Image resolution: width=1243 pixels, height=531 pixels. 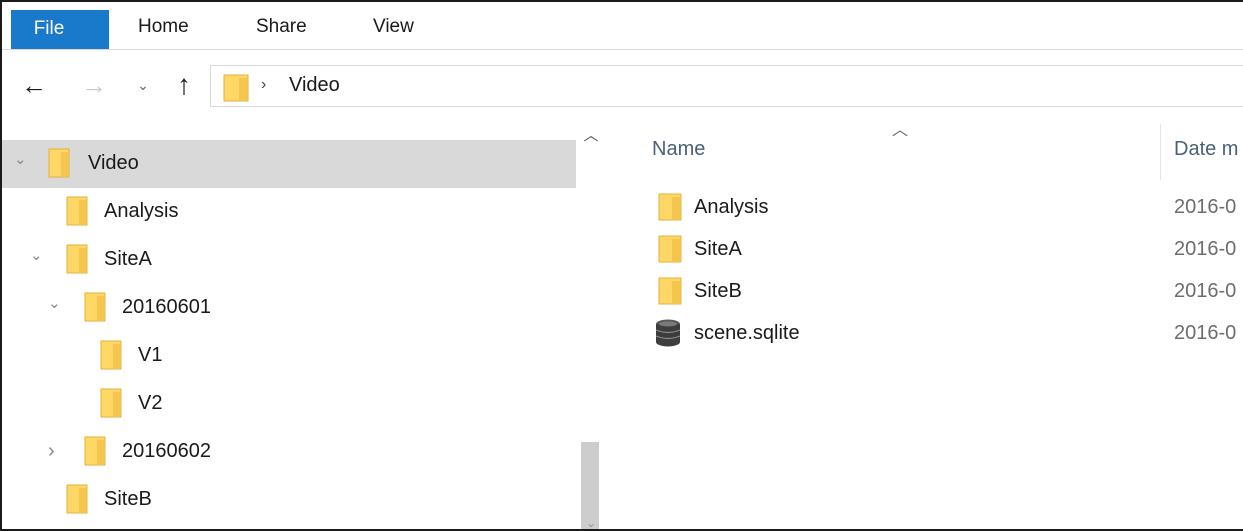 I want to click on list-item-scene-sqlite: scene.sqlite 2016-0, so click(x=925, y=333).